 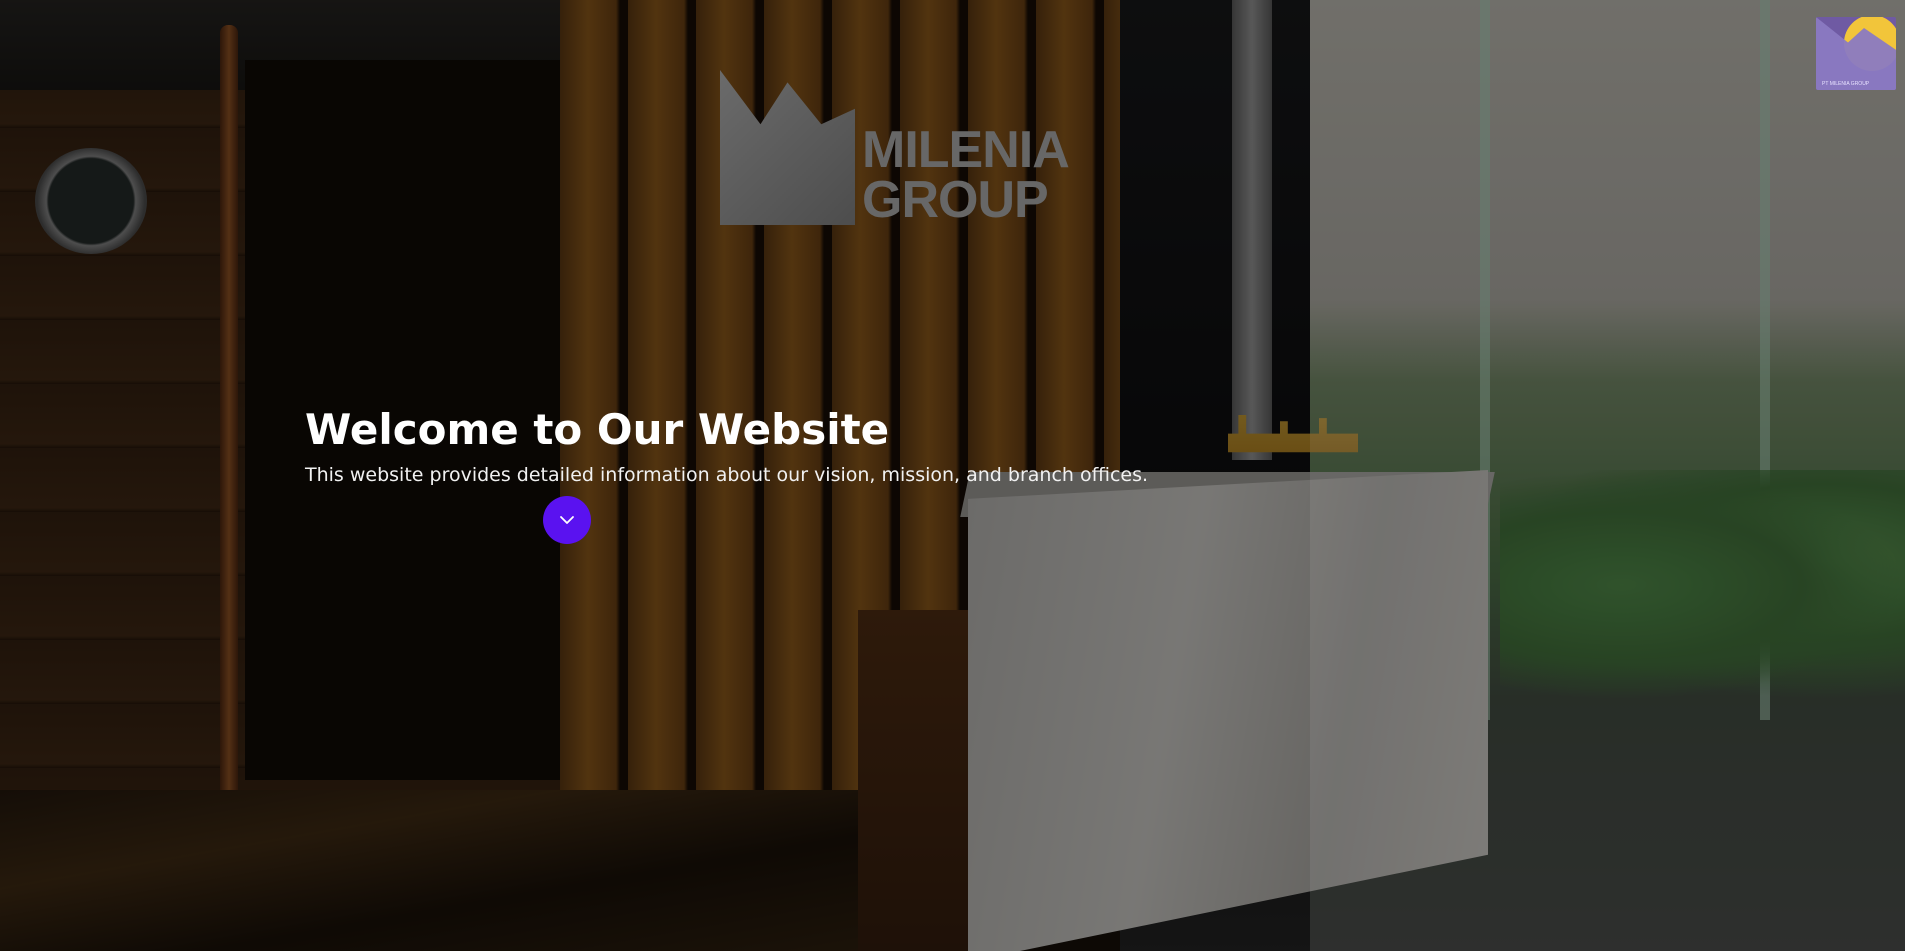 What do you see at coordinates (1856, 53) in the screenshot?
I see `company-logo: PT MILENIA GROUP` at bounding box center [1856, 53].